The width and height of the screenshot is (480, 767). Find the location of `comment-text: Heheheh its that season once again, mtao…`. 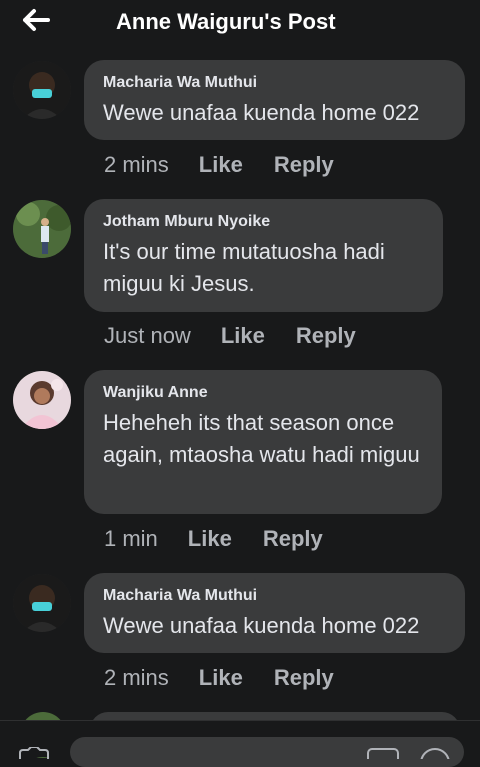

comment-text: Heheheh its that season once again, mtao… is located at coordinates (261, 438).